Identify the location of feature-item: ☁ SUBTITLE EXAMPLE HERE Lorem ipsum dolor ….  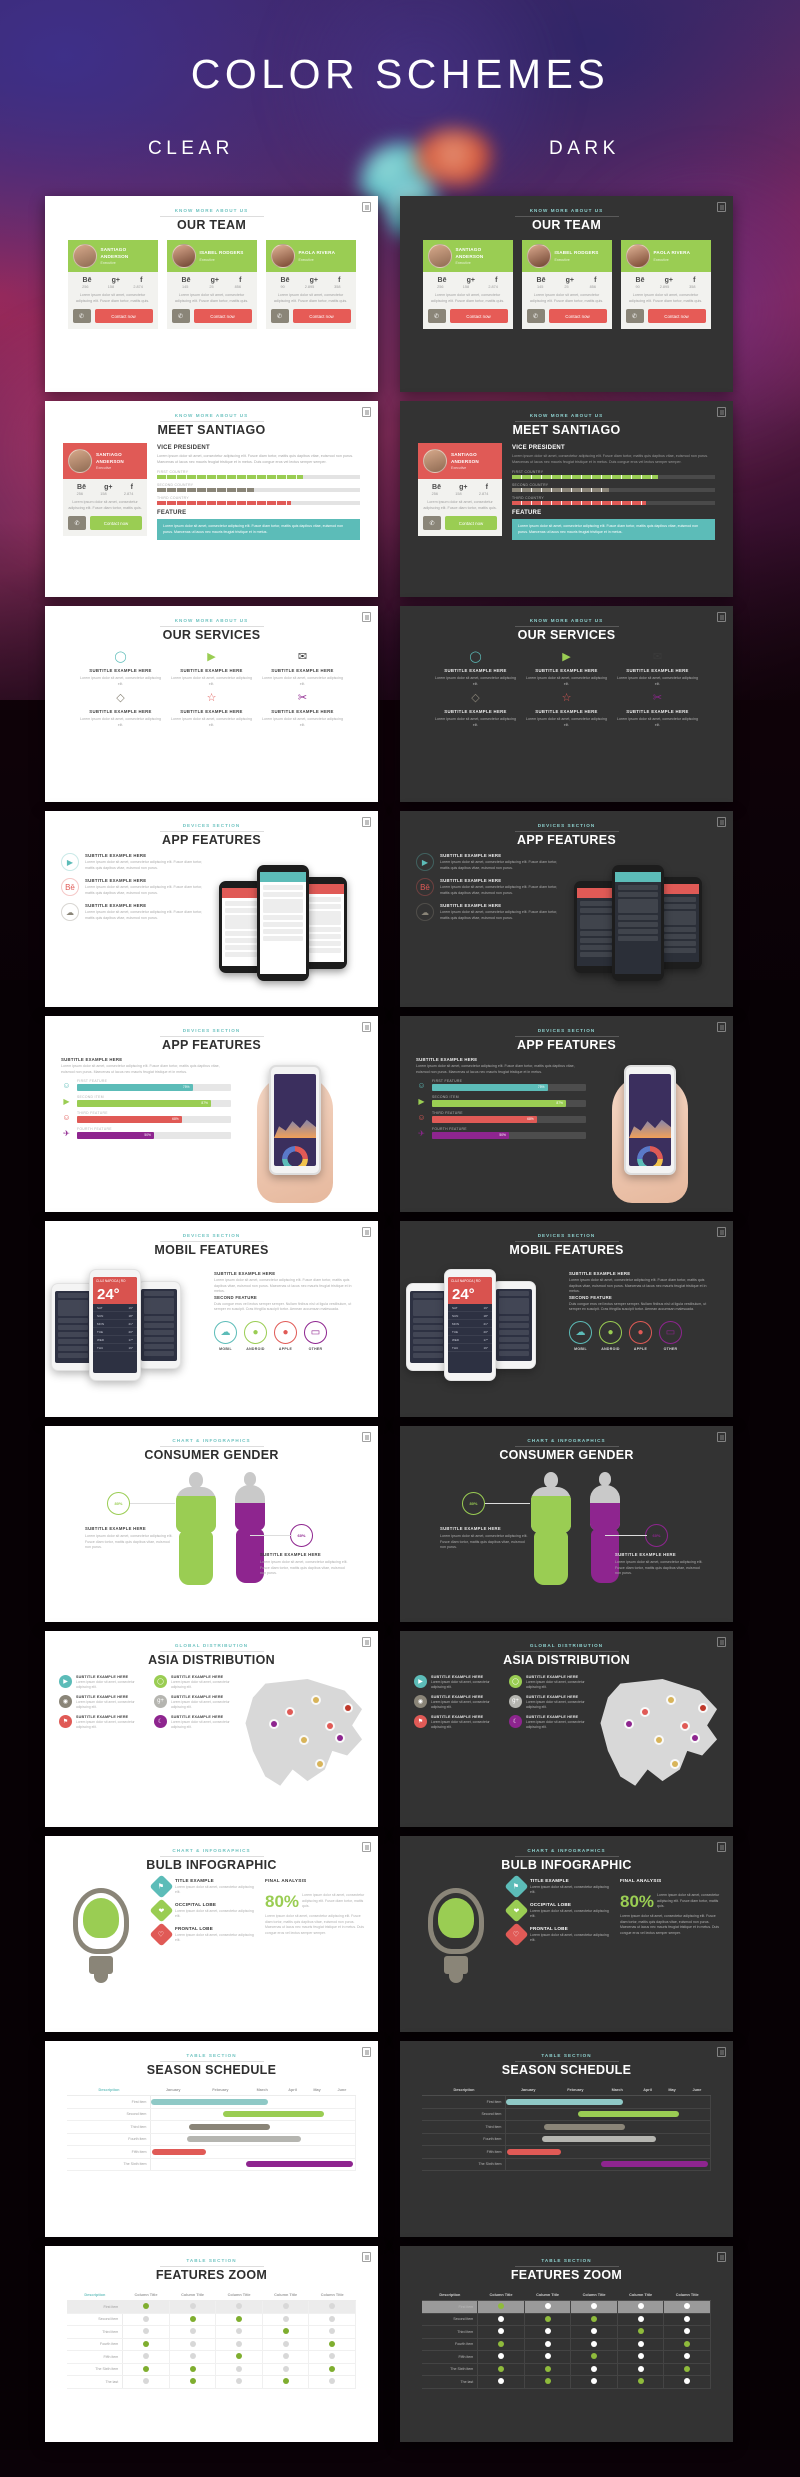
(136, 912).